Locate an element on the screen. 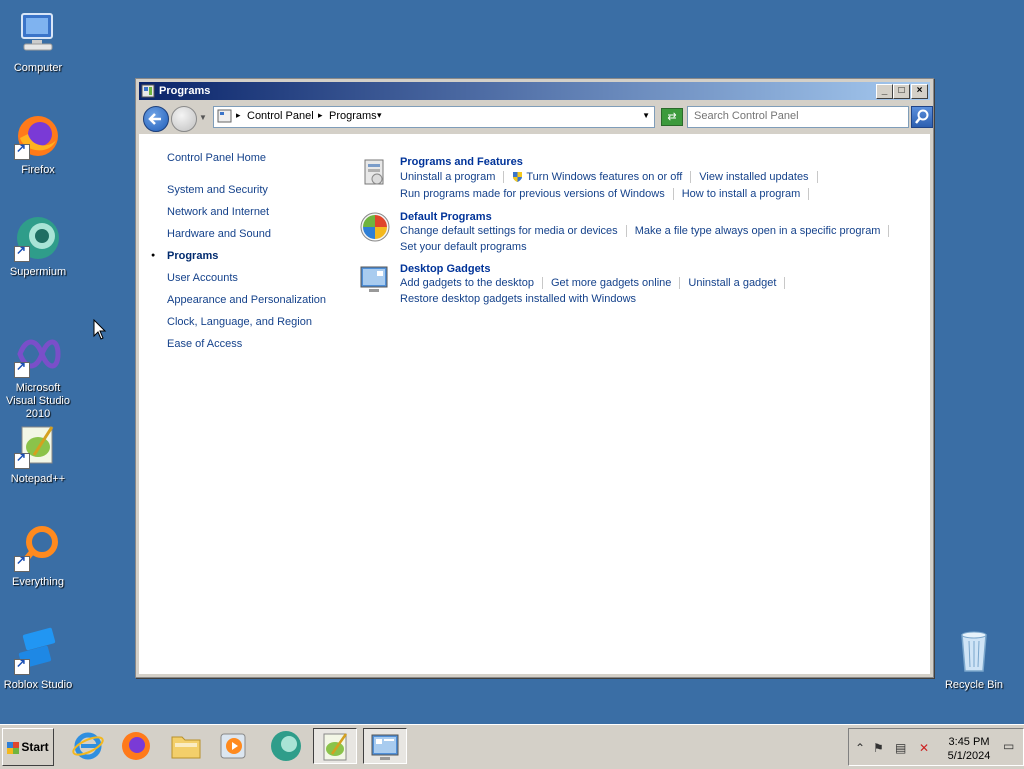 The height and width of the screenshot is (769, 1024). desktop-icon-firefox: Firefox is located at coordinates (38, 144).